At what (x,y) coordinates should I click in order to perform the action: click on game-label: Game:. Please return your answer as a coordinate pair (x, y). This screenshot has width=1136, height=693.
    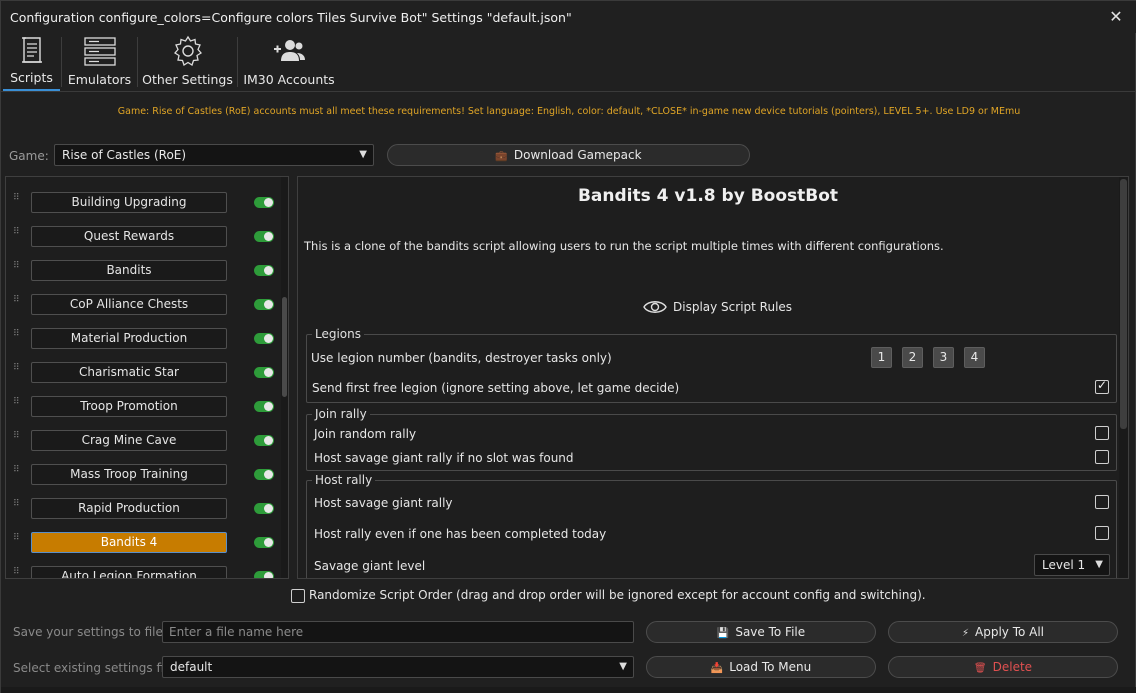
    Looking at the image, I should click on (29, 156).